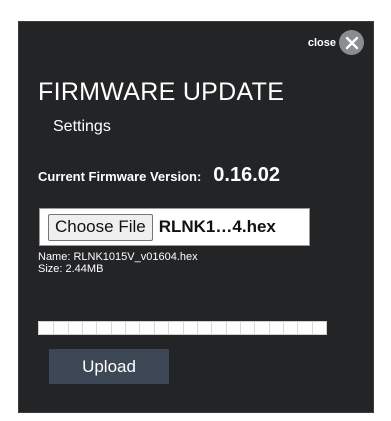 The height and width of the screenshot is (421, 391). Describe the element at coordinates (100, 227) in the screenshot. I see `choose-file-button: Choose File` at that location.